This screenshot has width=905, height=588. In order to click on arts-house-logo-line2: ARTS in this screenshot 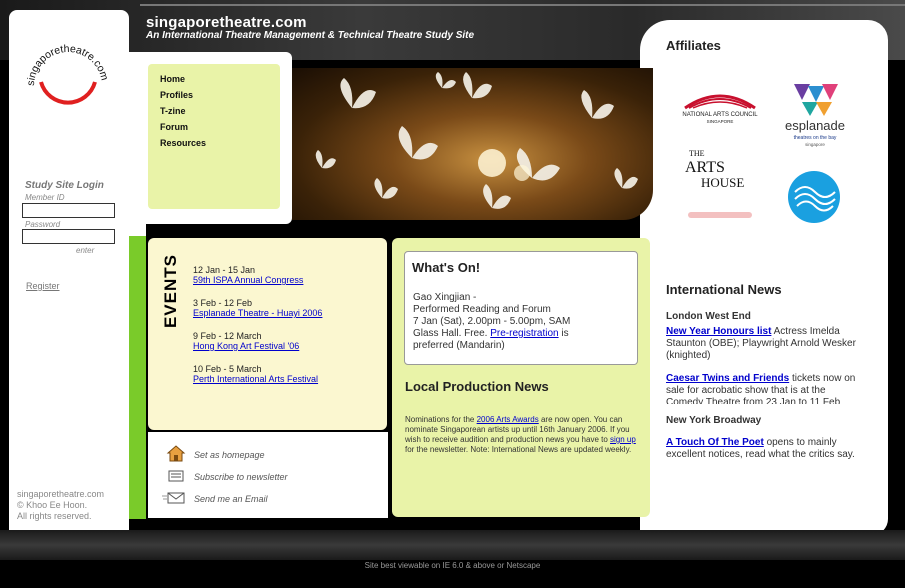, I will do `click(705, 167)`.